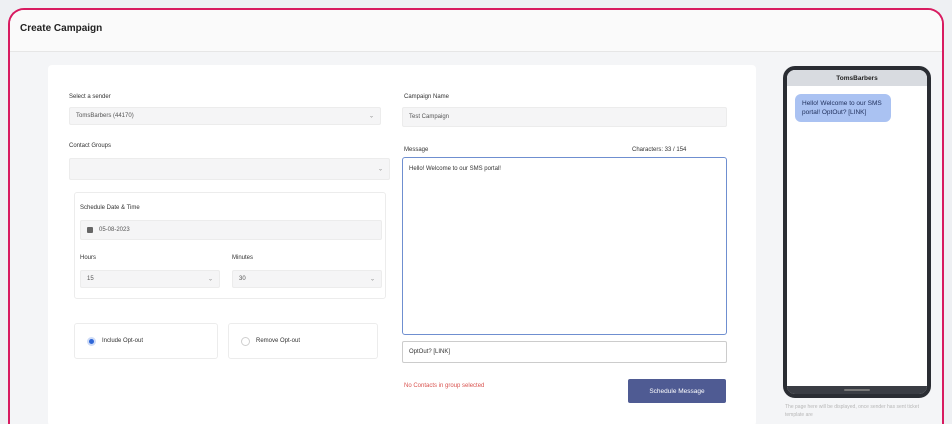 The height and width of the screenshot is (424, 952). What do you see at coordinates (91, 341) in the screenshot?
I see `include-optout-radio` at bounding box center [91, 341].